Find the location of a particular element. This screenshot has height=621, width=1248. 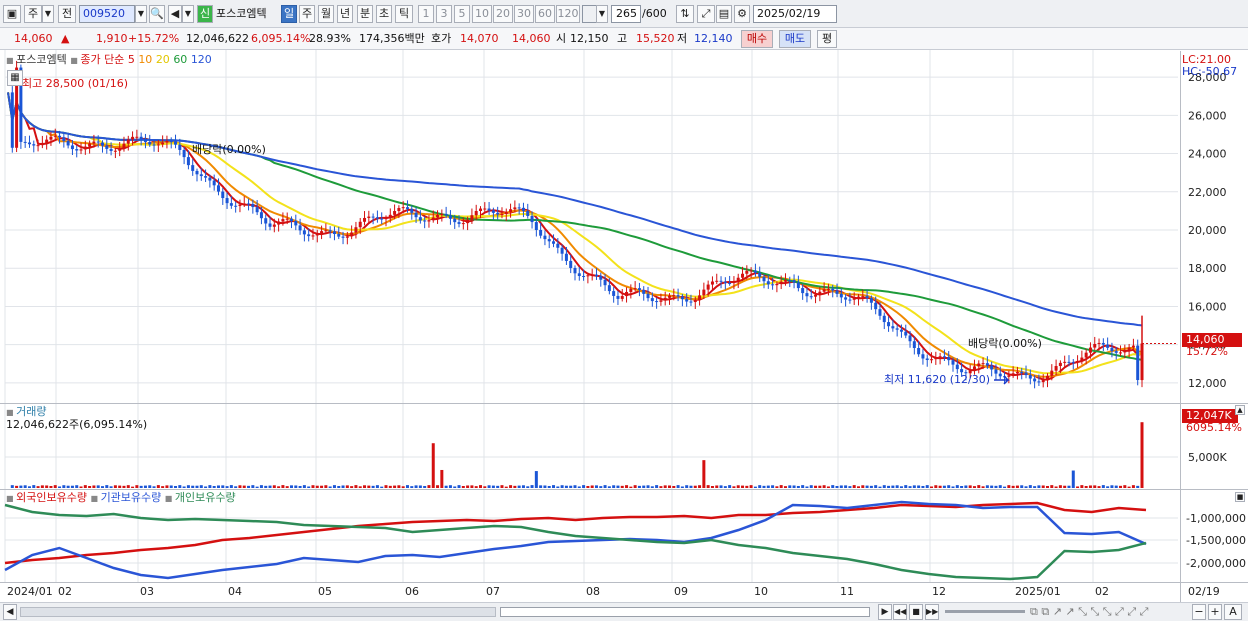

interval-tick: 틱 is located at coordinates (404, 14).